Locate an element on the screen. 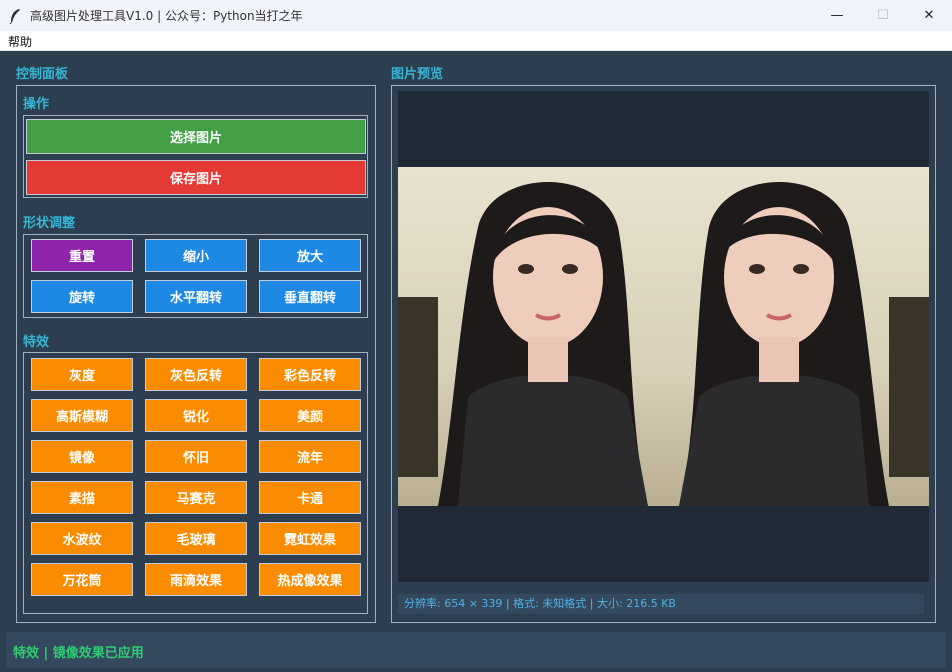  effect-sharpen-button: 锐化 is located at coordinates (196, 415).